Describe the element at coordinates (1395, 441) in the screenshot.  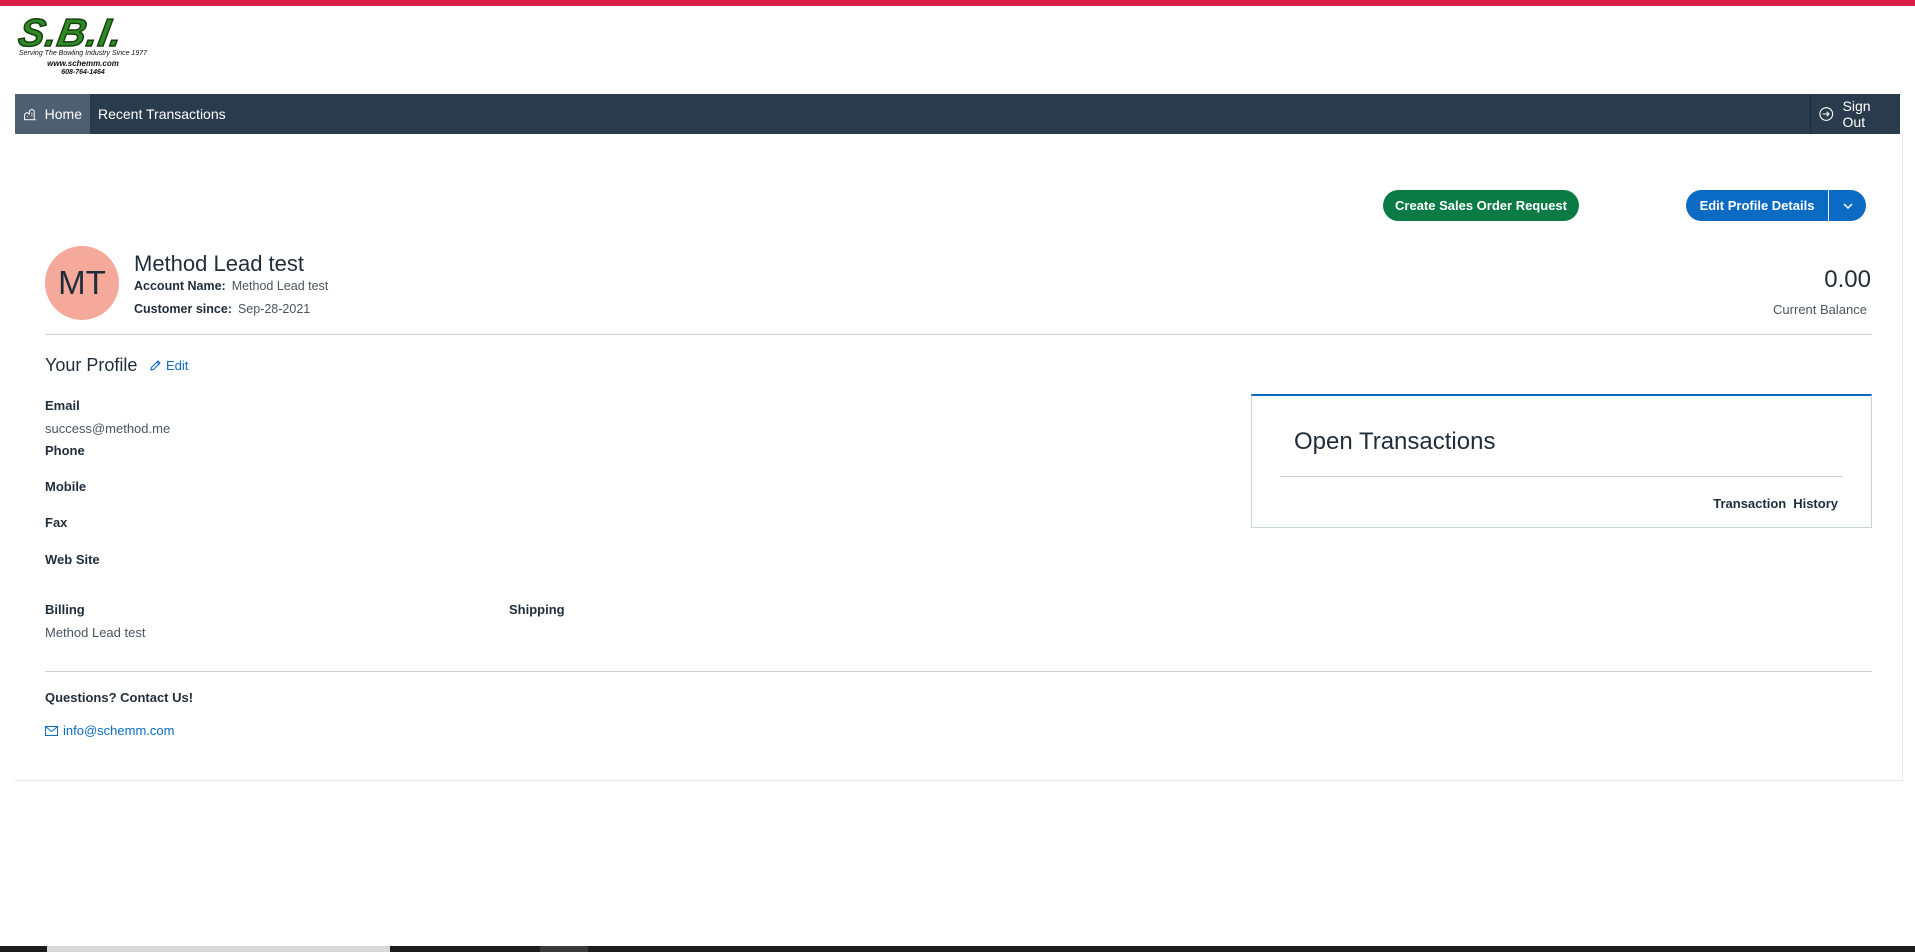
I see `open-transactions-title: Open Transactions` at that location.